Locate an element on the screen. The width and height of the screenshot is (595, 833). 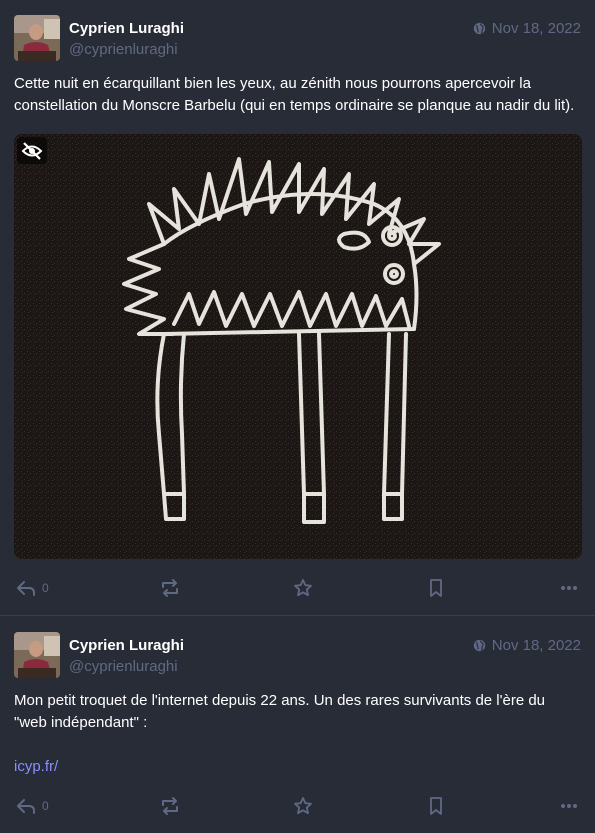
eye-slash-icon is located at coordinates (32, 150).